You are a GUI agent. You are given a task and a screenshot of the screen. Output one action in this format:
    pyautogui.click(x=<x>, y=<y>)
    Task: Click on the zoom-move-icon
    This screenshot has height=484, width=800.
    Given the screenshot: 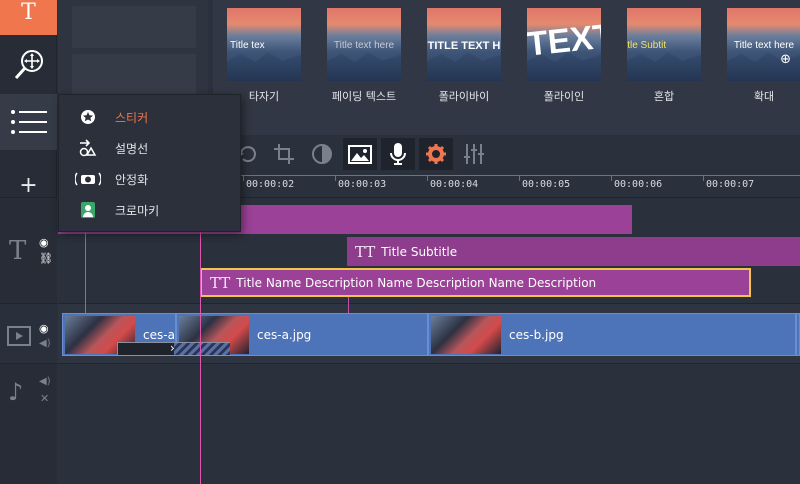 What is the action you would take?
    pyautogui.click(x=28, y=65)
    